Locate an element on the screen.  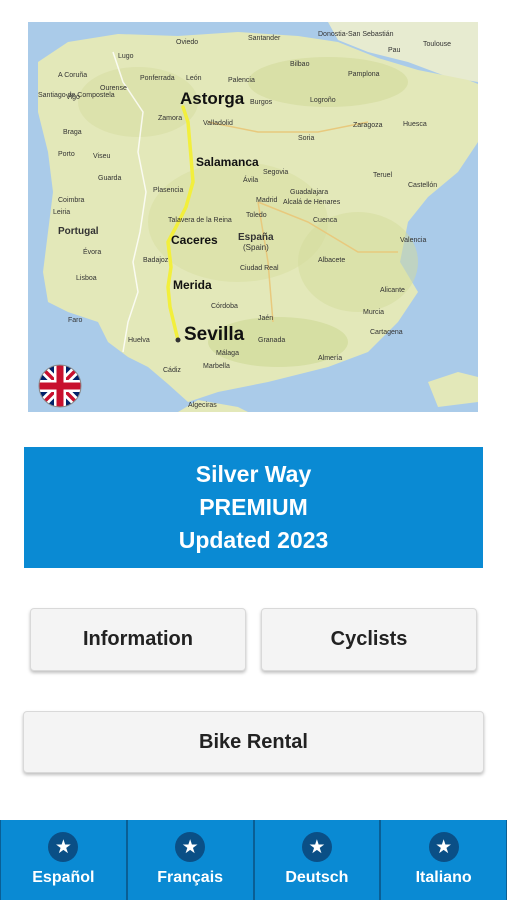
svg-text: Leiria is located at coordinates (61, 212).